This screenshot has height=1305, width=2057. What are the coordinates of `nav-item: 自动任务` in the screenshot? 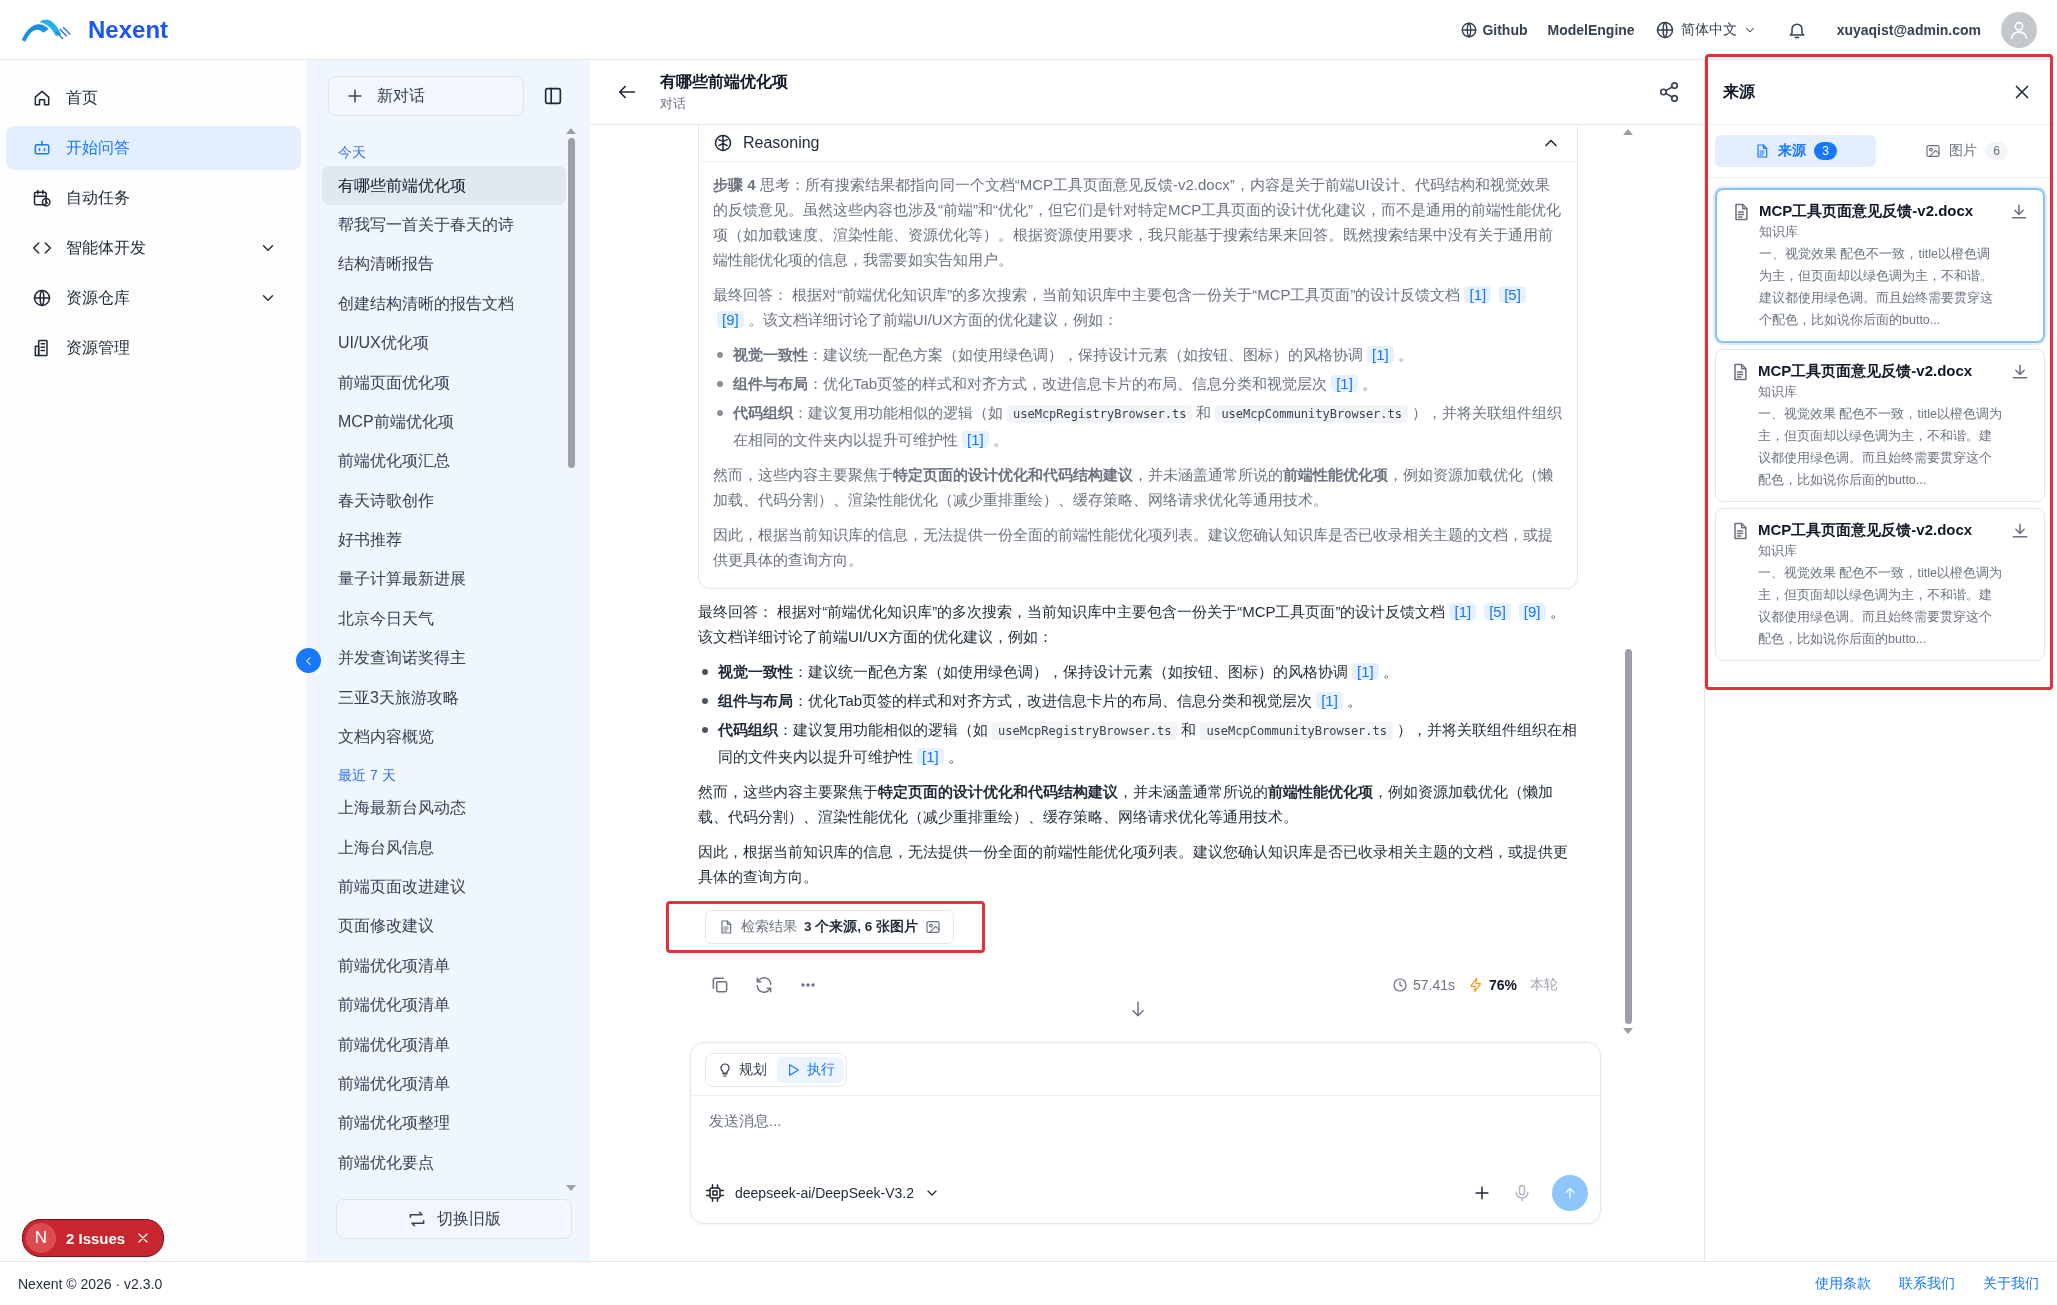 It's located at (153, 198).